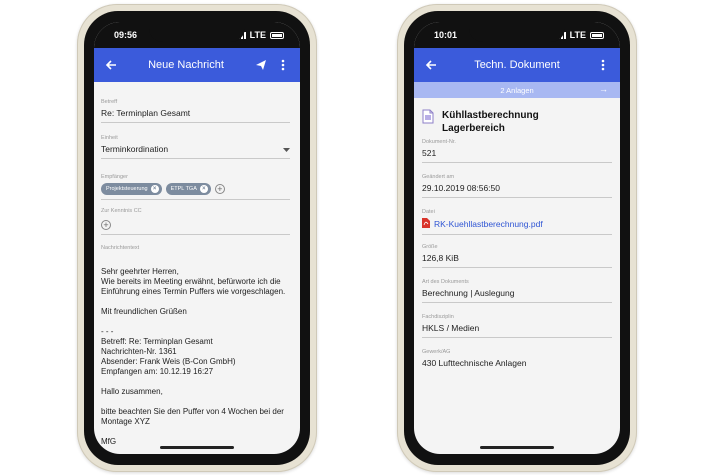  I want to click on arrow-right-icon: →, so click(603, 89).